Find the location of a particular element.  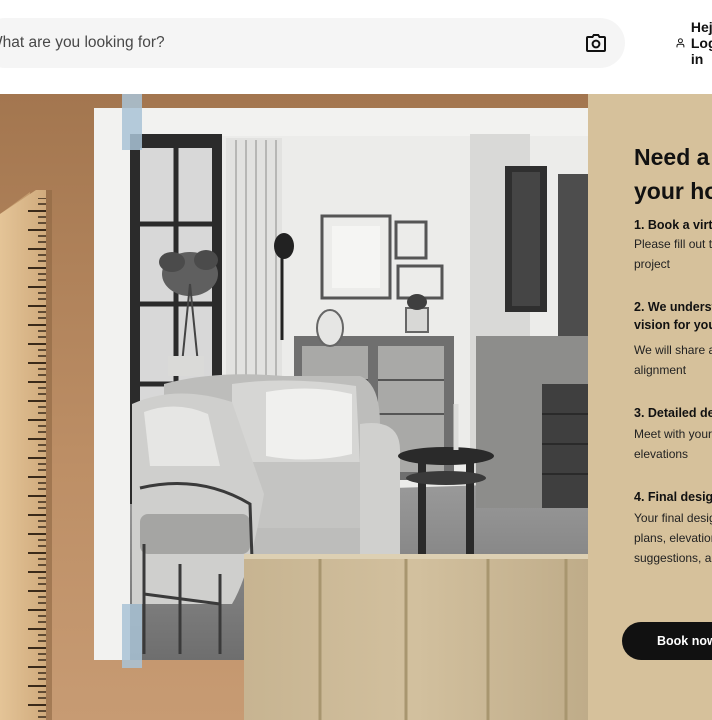

header: Hej! Log in is located at coordinates (356, 46).